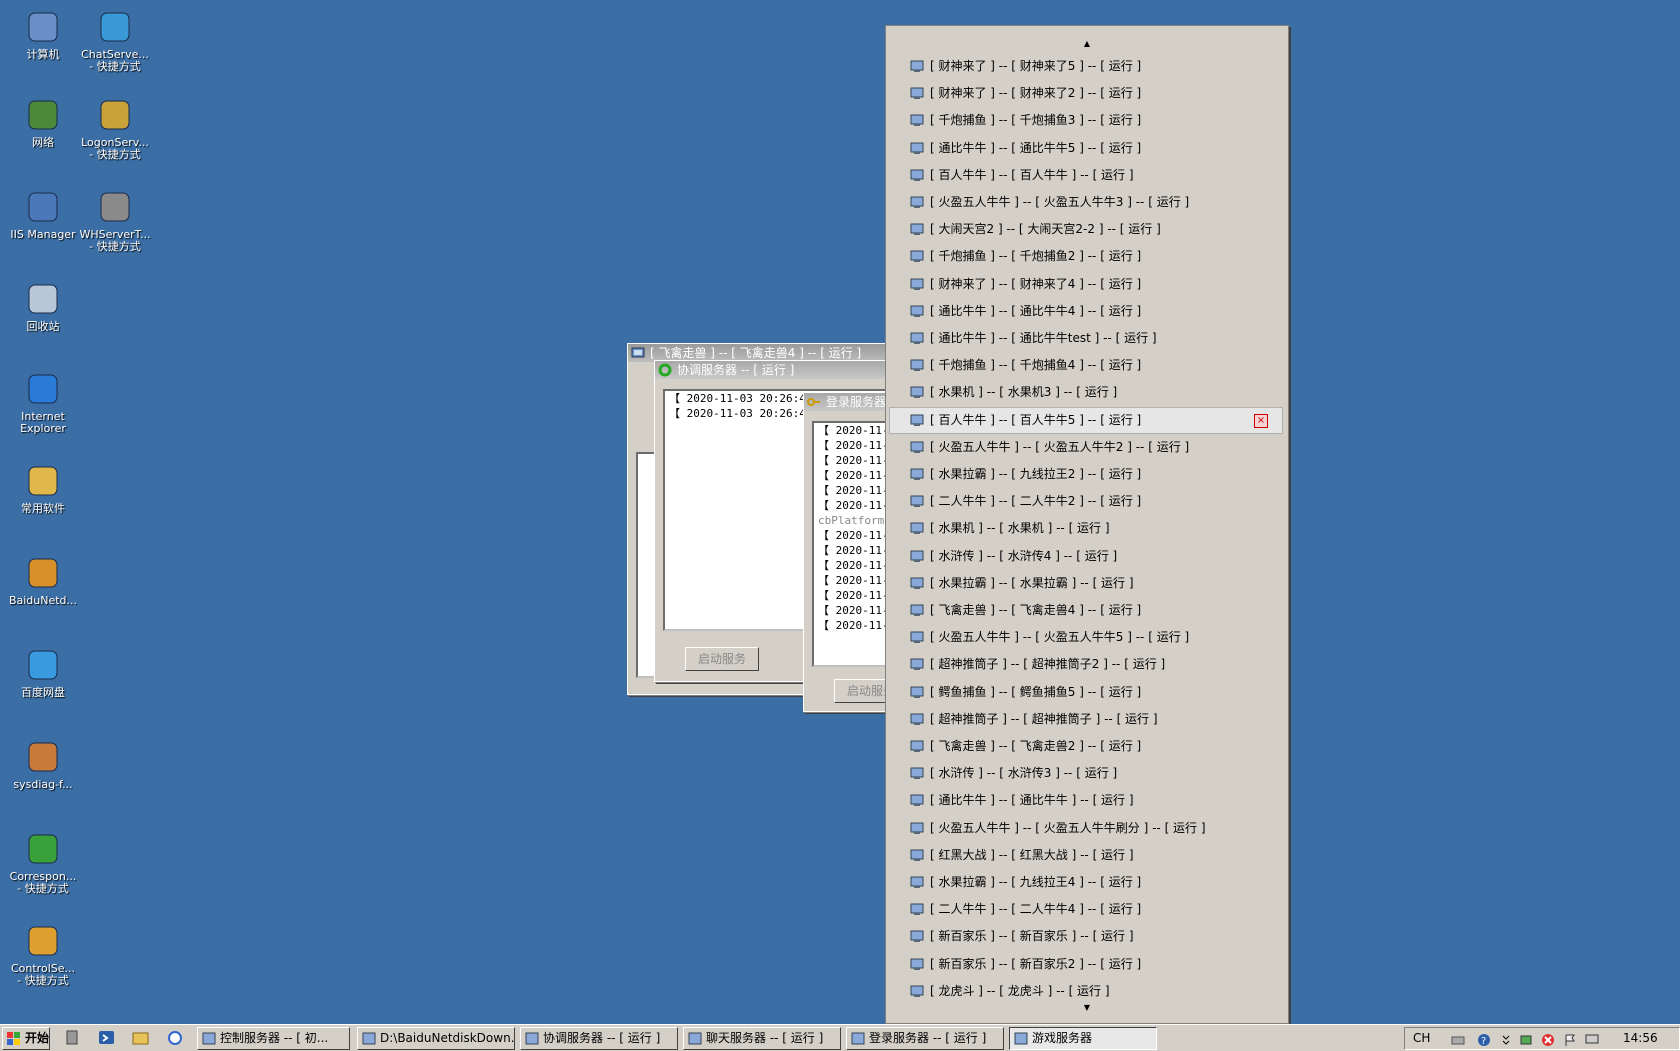  Describe the element at coordinates (115, 220) in the screenshot. I see `whservert-shortcut-desktop-item: WHServerT... - 快捷方式` at that location.